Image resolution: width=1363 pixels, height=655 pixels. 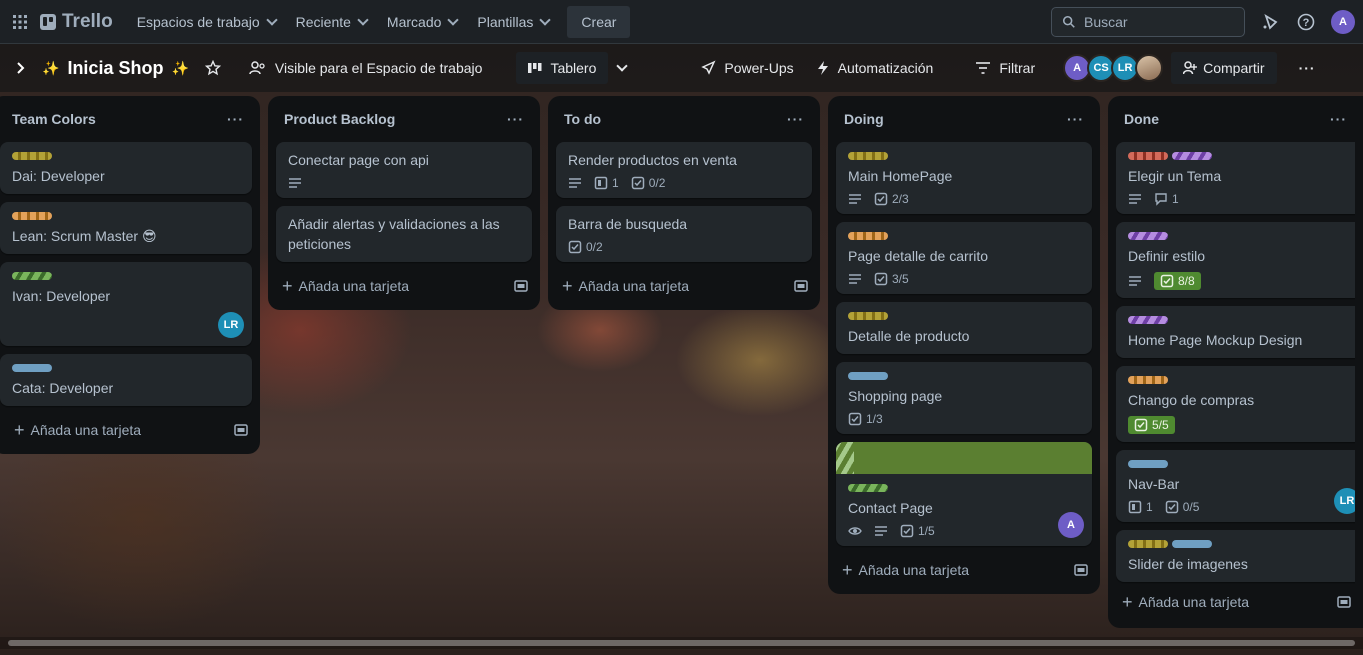 What do you see at coordinates (601, 183) in the screenshot?
I see `attachment-icon` at bounding box center [601, 183].